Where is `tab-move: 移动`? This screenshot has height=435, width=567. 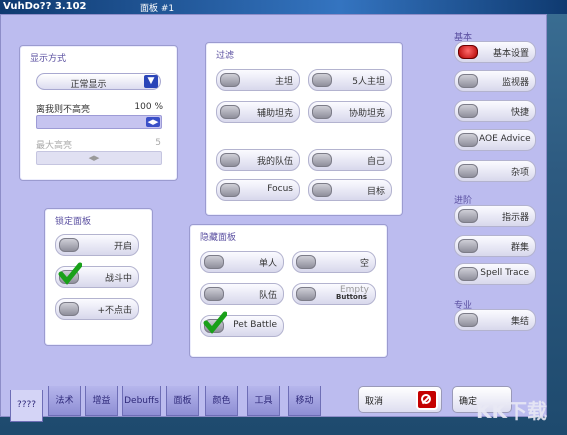 tab-move: 移动 is located at coordinates (304, 401).